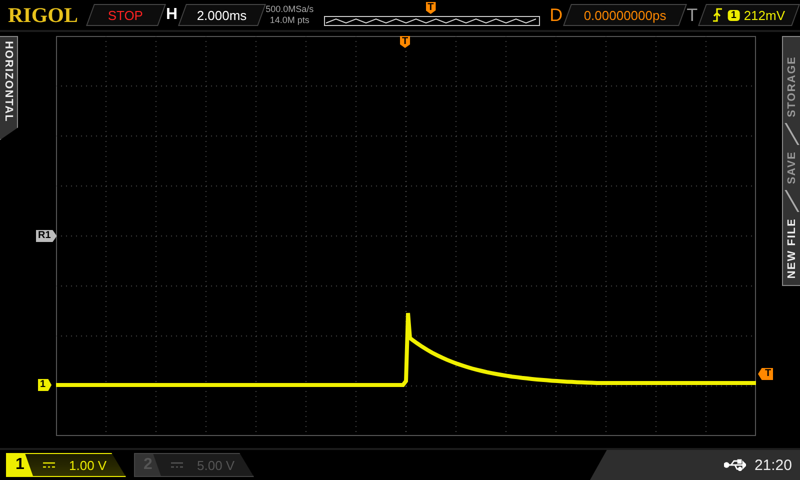  I want to click on delay-field: 0.00000000ps, so click(624, 15).